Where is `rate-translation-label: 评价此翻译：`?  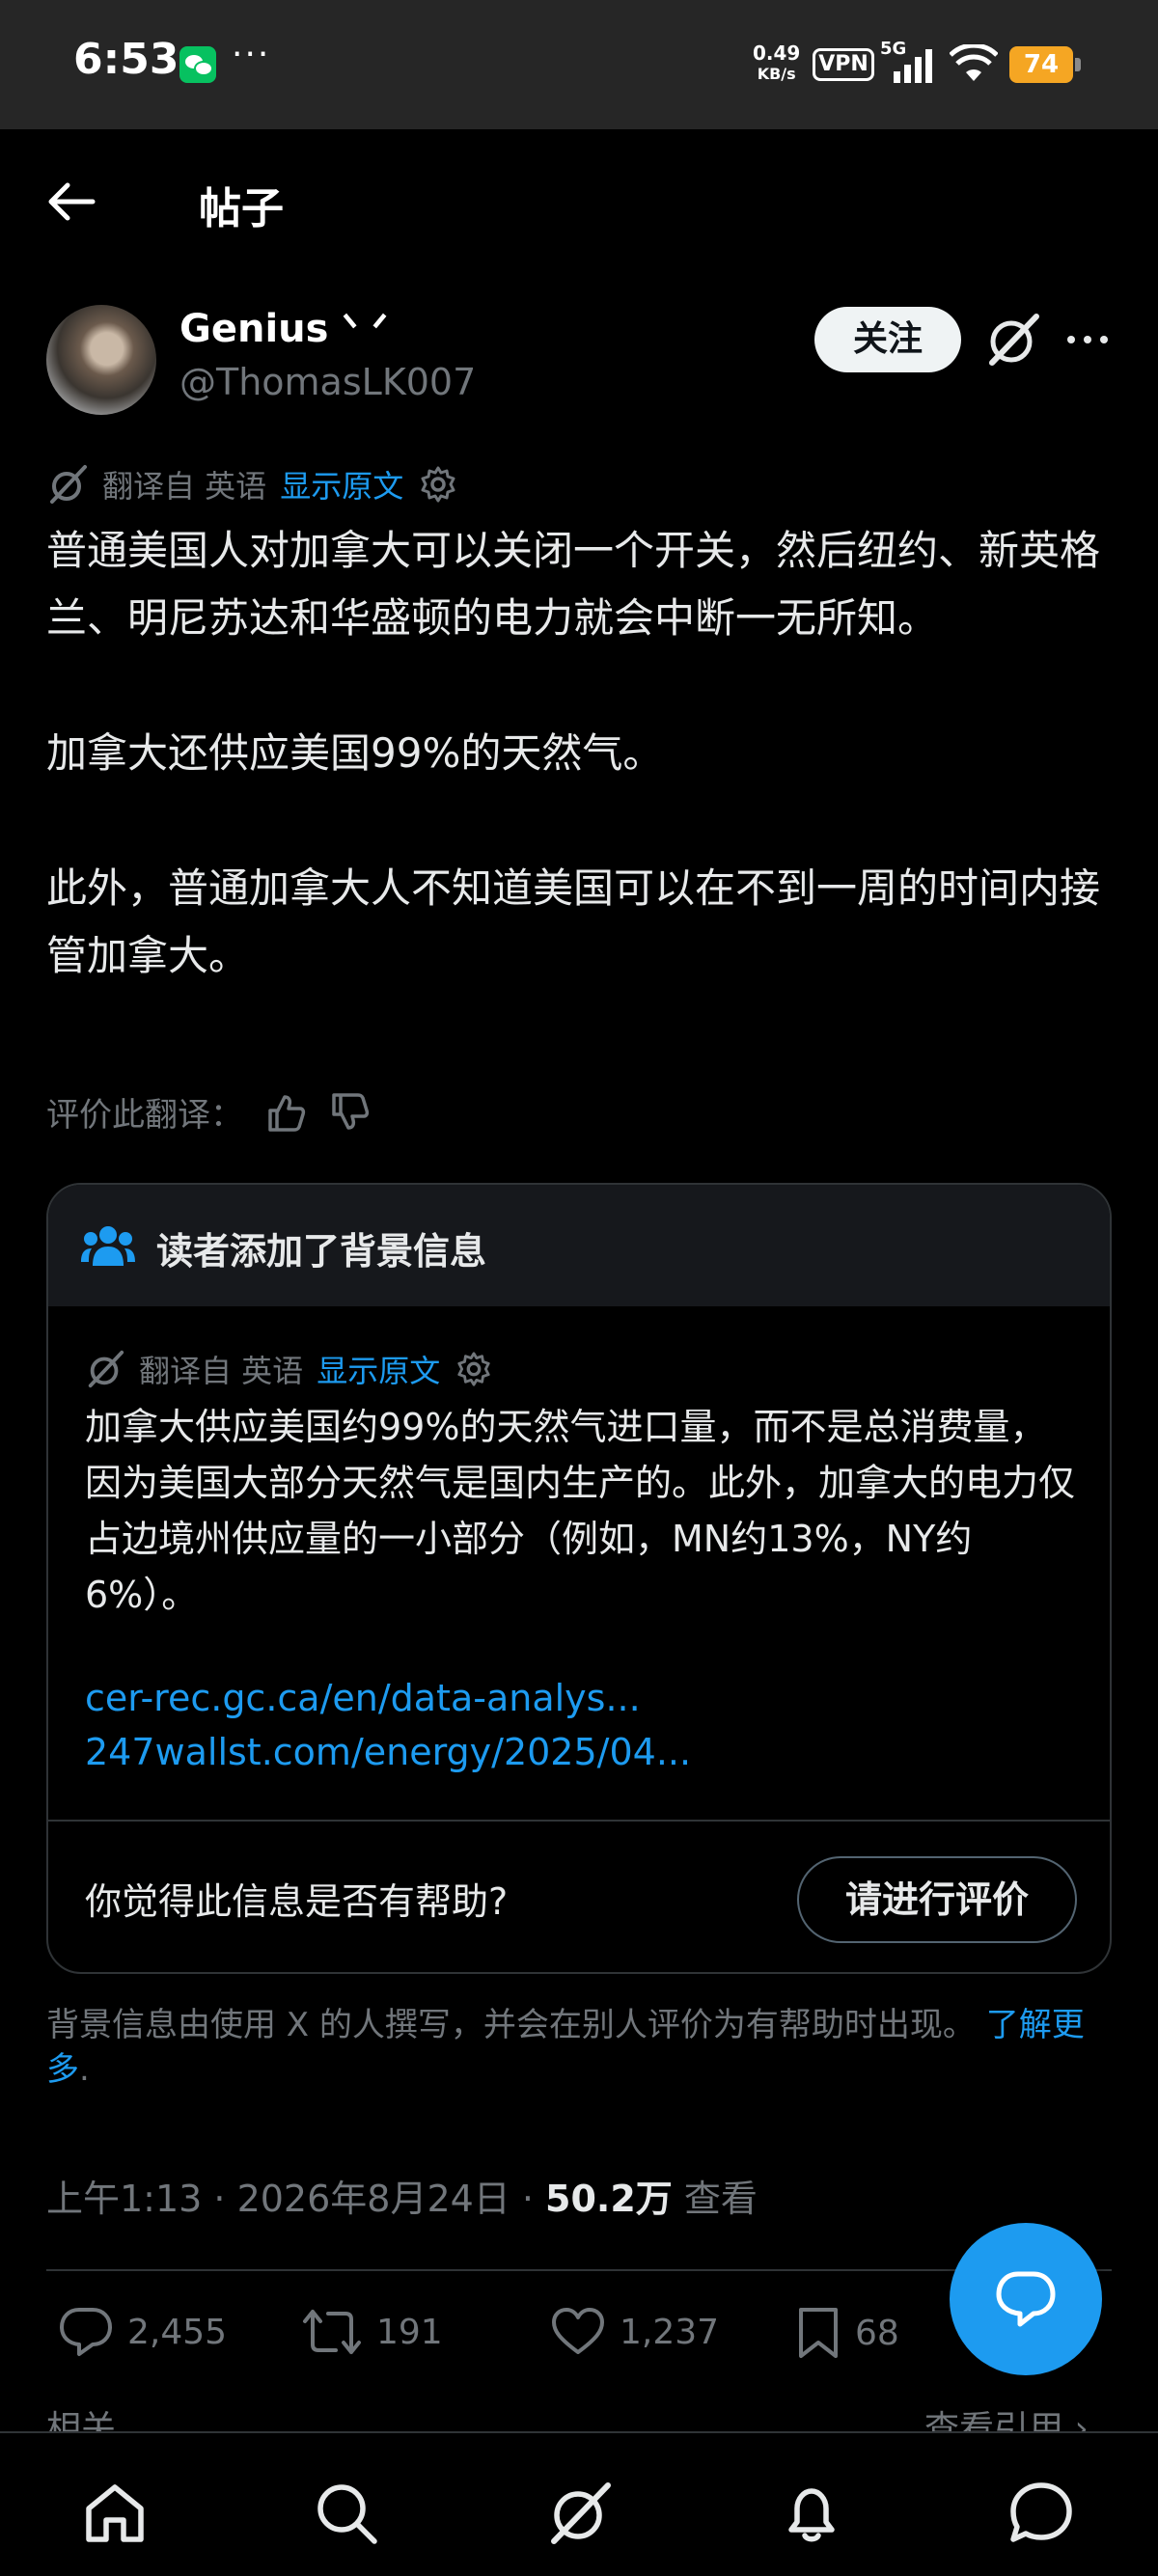 rate-translation-label: 评价此翻译： is located at coordinates (144, 1116).